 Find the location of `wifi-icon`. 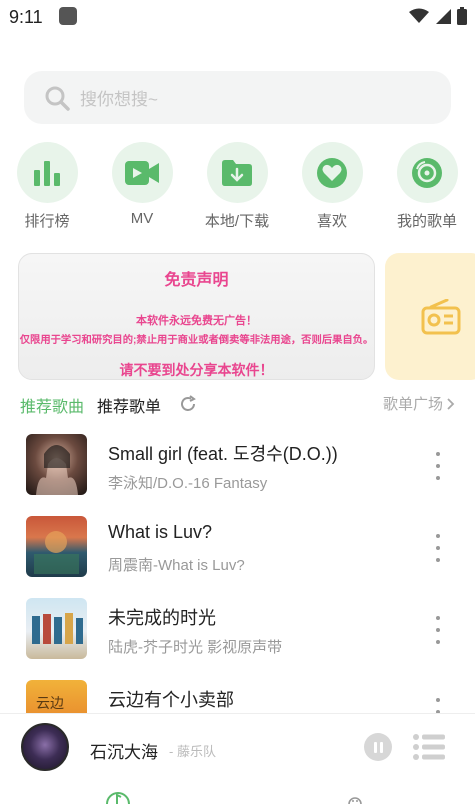

wifi-icon is located at coordinates (419, 15).